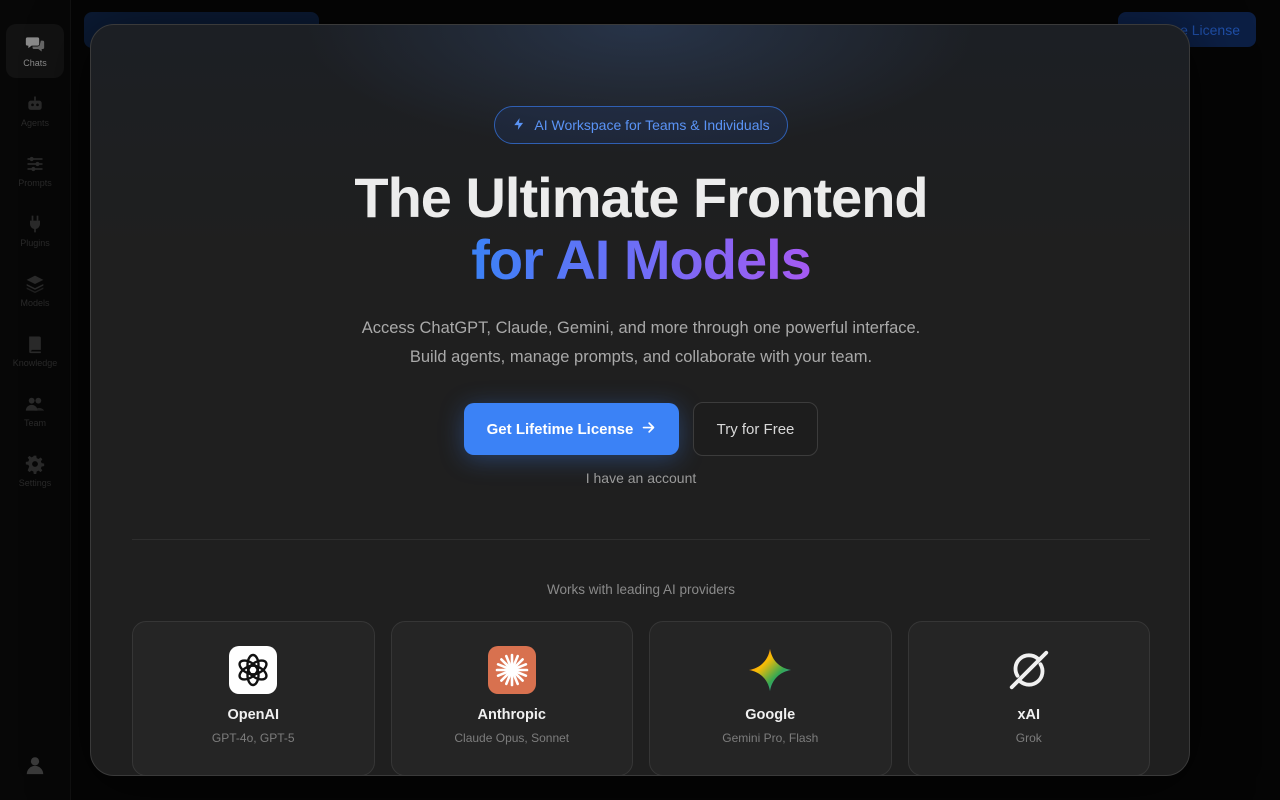  Describe the element at coordinates (511, 670) in the screenshot. I see `anthropic-logo-icon` at that location.